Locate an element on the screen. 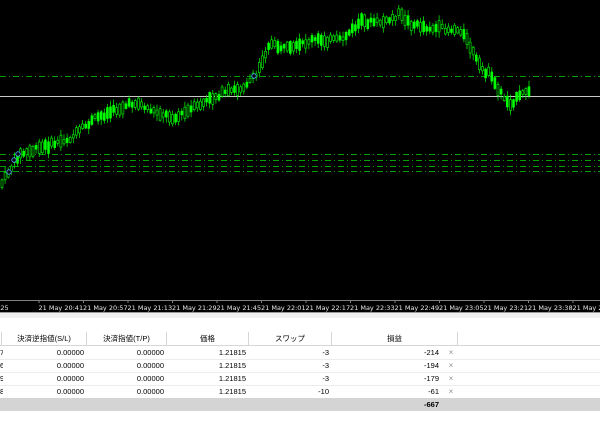 Image resolution: width=600 pixels, height=428 pixels. time-label: 21 May 20:41 is located at coordinates (61, 308).